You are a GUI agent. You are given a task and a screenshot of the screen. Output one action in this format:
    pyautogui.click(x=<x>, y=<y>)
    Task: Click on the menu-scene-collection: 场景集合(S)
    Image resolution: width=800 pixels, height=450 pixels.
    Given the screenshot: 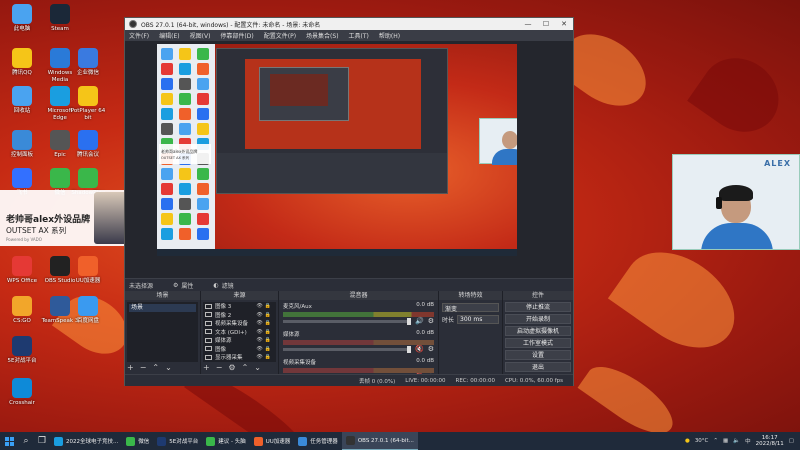 What is the action you would take?
    pyautogui.click(x=322, y=35)
    